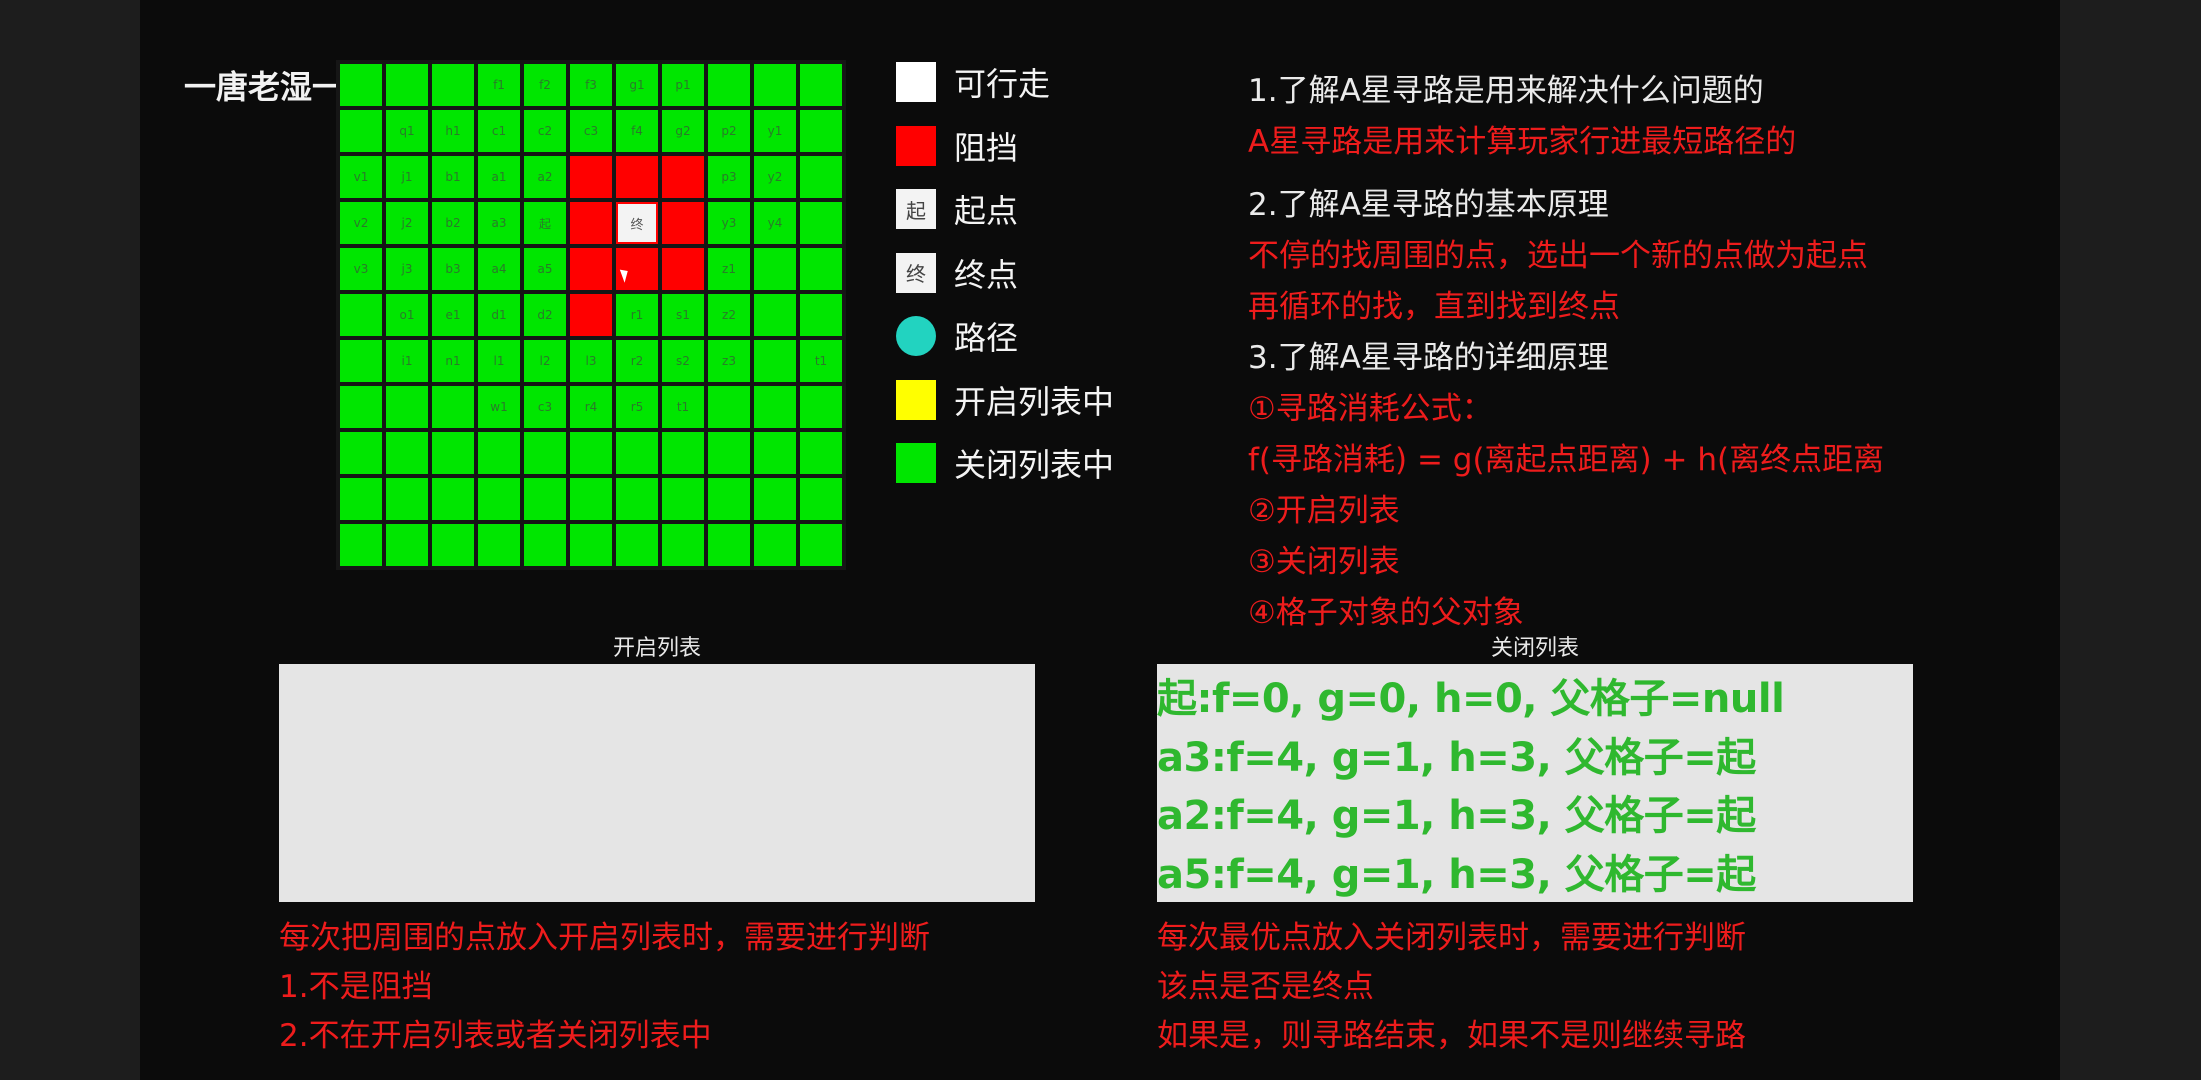 This screenshot has width=2201, height=1080. I want to click on grid-cell: v1, so click(361, 177).